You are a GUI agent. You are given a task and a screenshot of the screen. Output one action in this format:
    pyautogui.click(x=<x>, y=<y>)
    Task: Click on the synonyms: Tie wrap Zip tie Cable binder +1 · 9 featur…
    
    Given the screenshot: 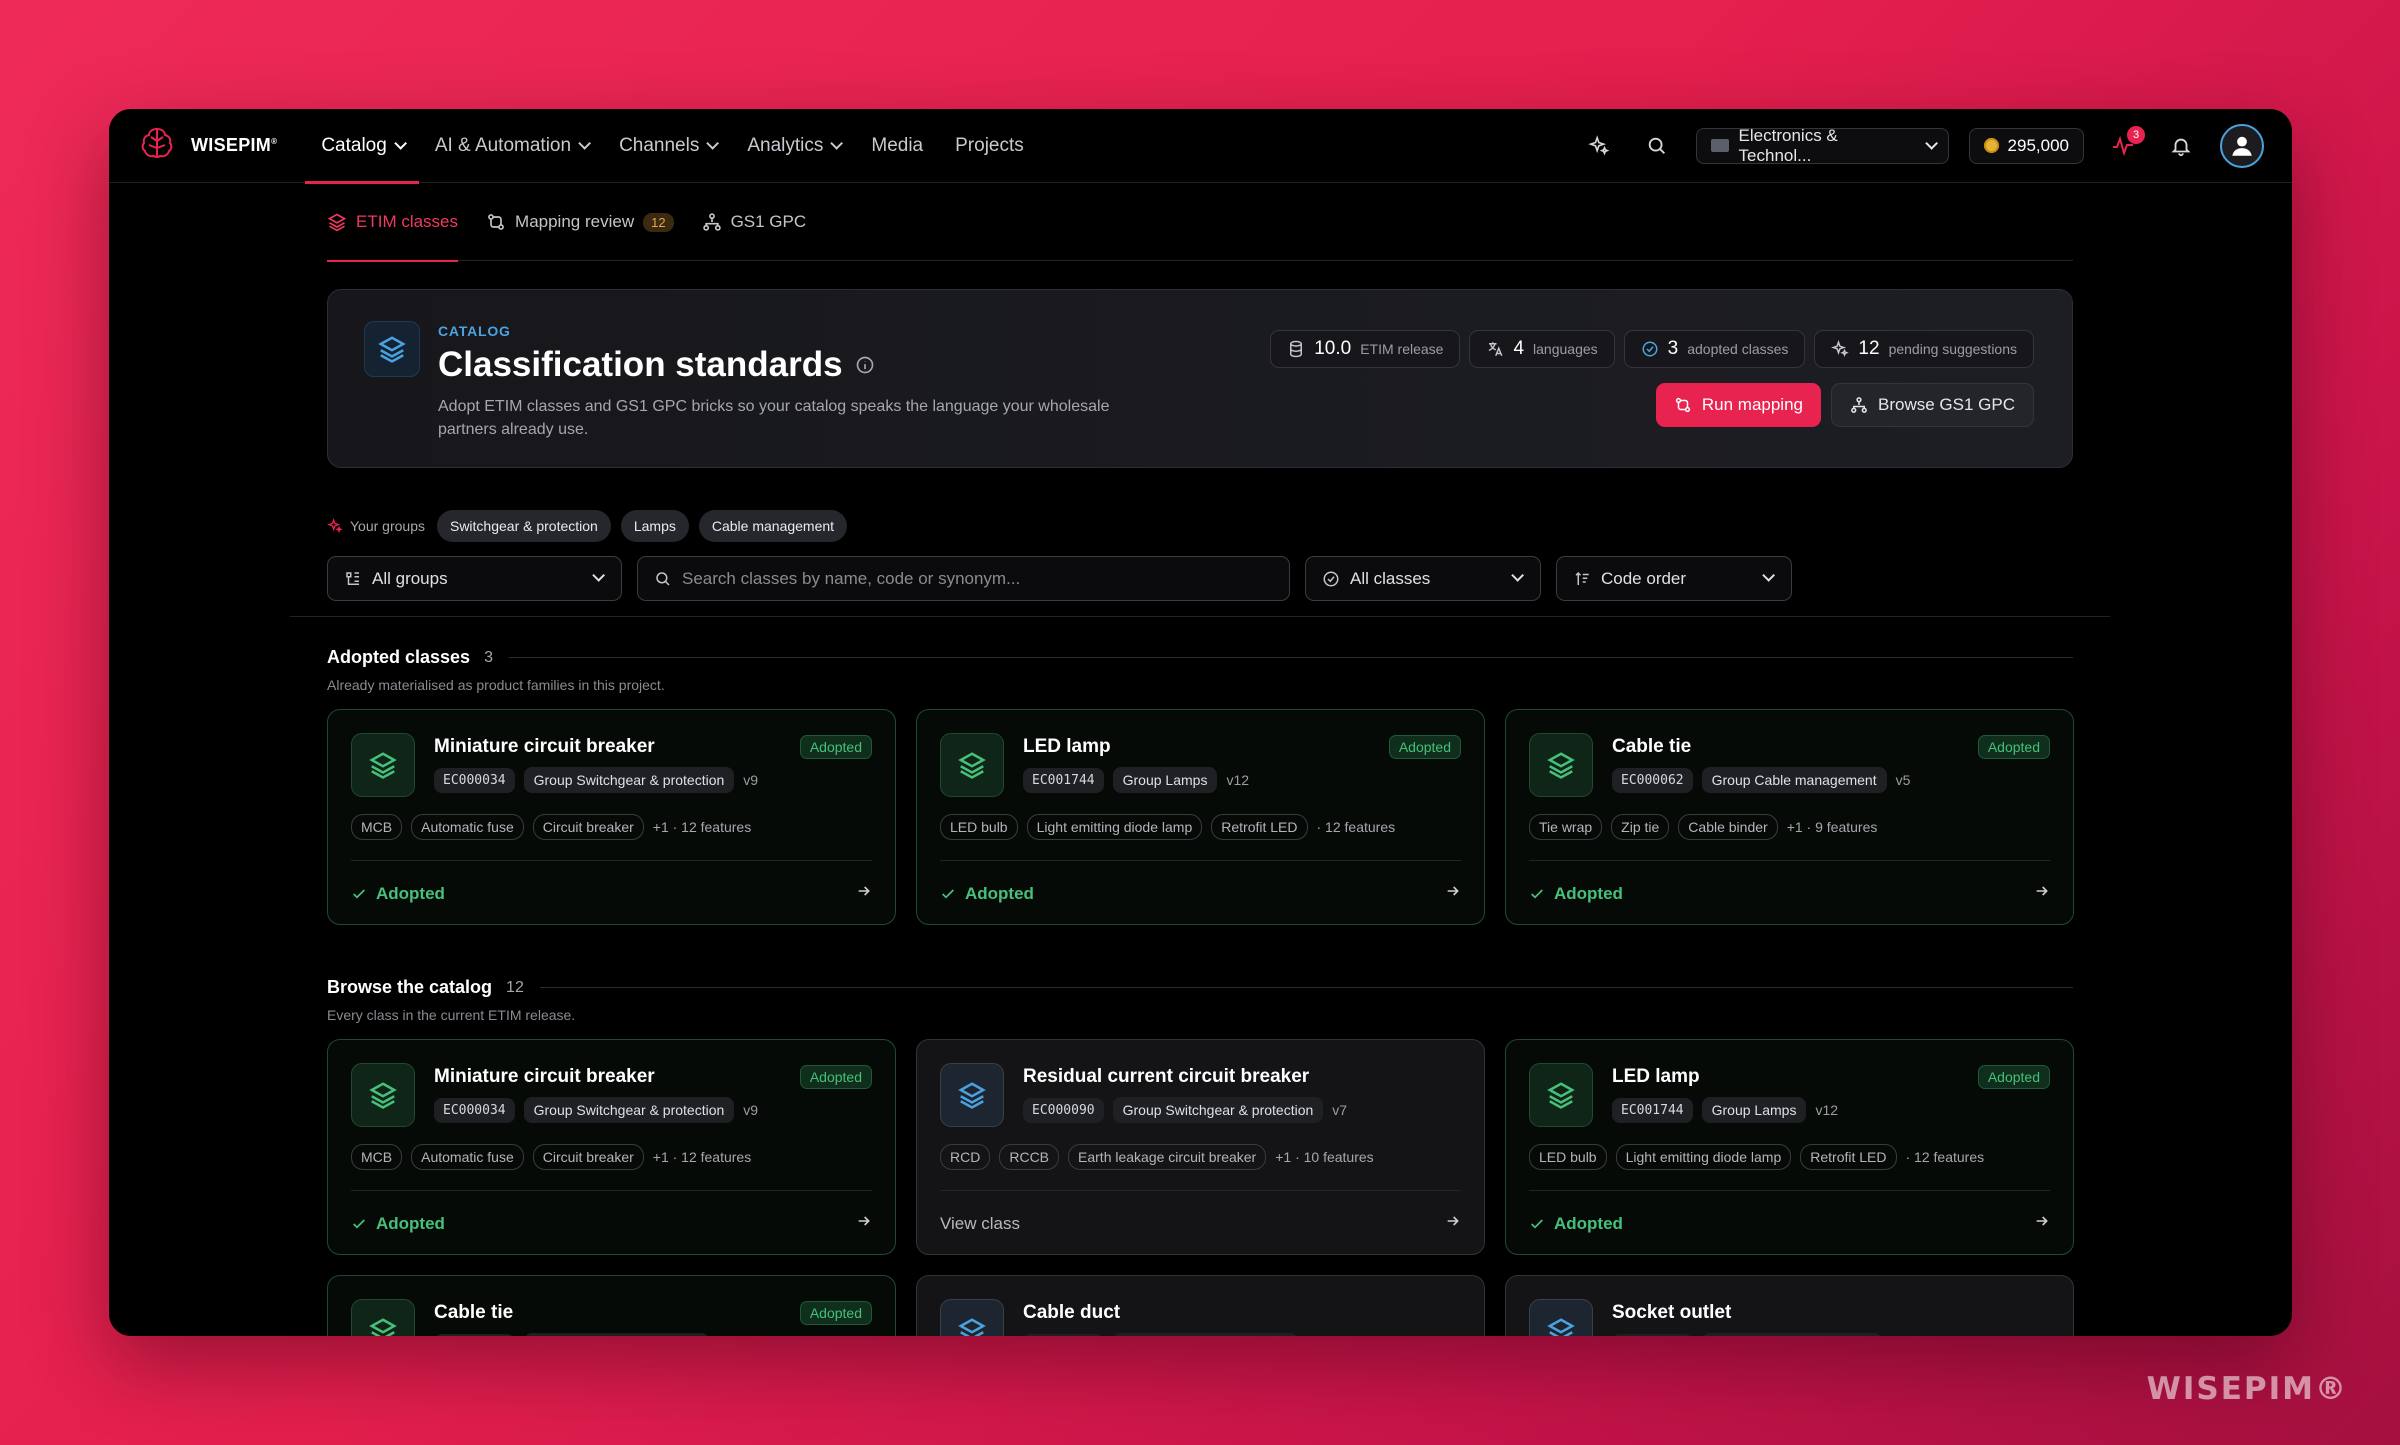 What is the action you would take?
    pyautogui.click(x=1703, y=827)
    